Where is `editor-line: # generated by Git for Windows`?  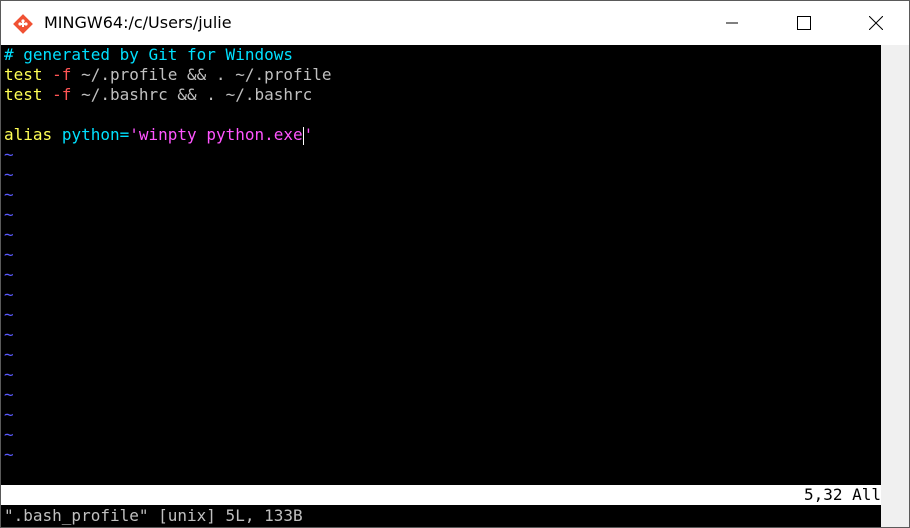 editor-line: # generated by Git for Windows is located at coordinates (148, 55).